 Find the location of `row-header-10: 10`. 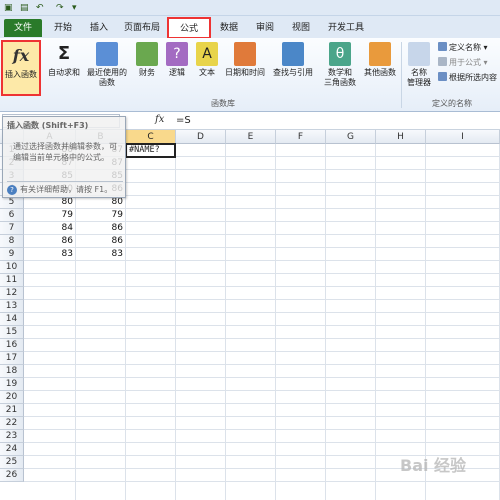

row-header-10: 10 is located at coordinates (12, 267).